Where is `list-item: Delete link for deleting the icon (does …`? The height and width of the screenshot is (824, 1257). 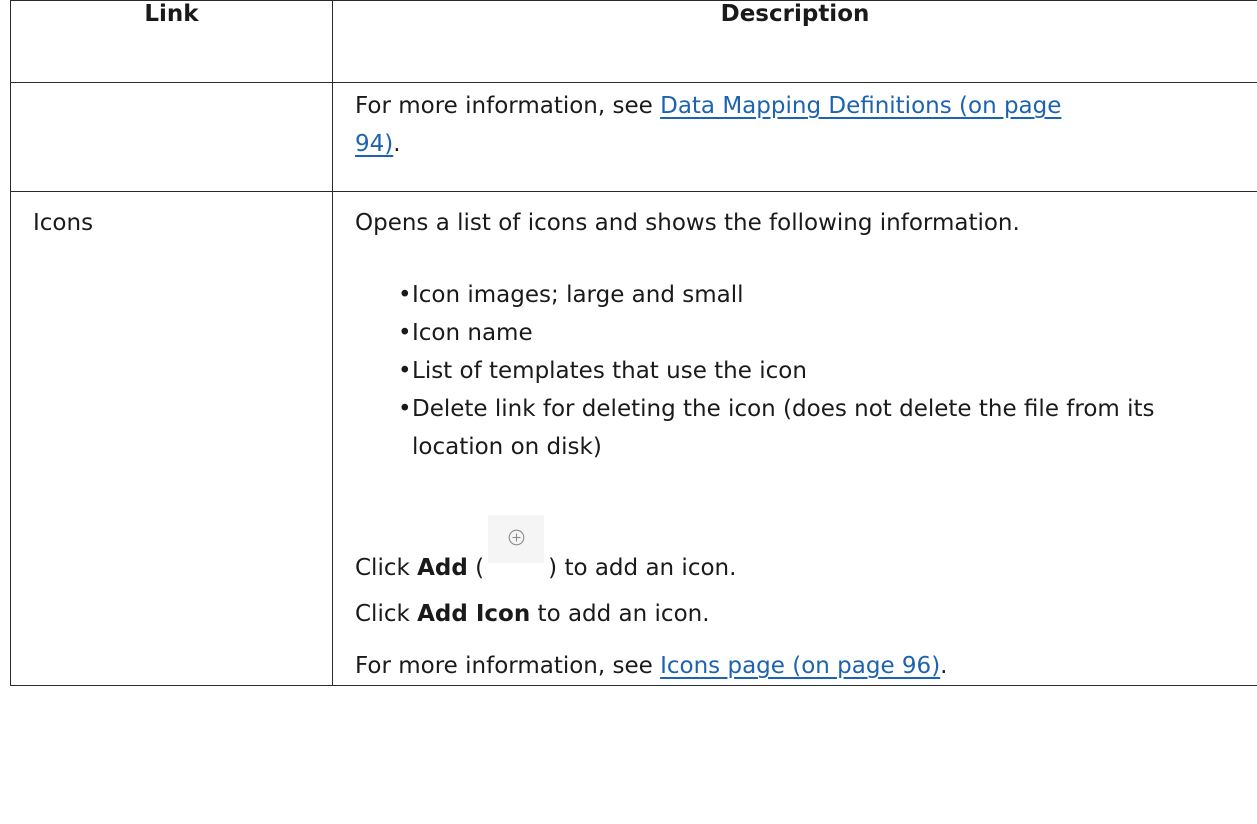 list-item: Delete link for deleting the icon (does … is located at coordinates (816, 428).